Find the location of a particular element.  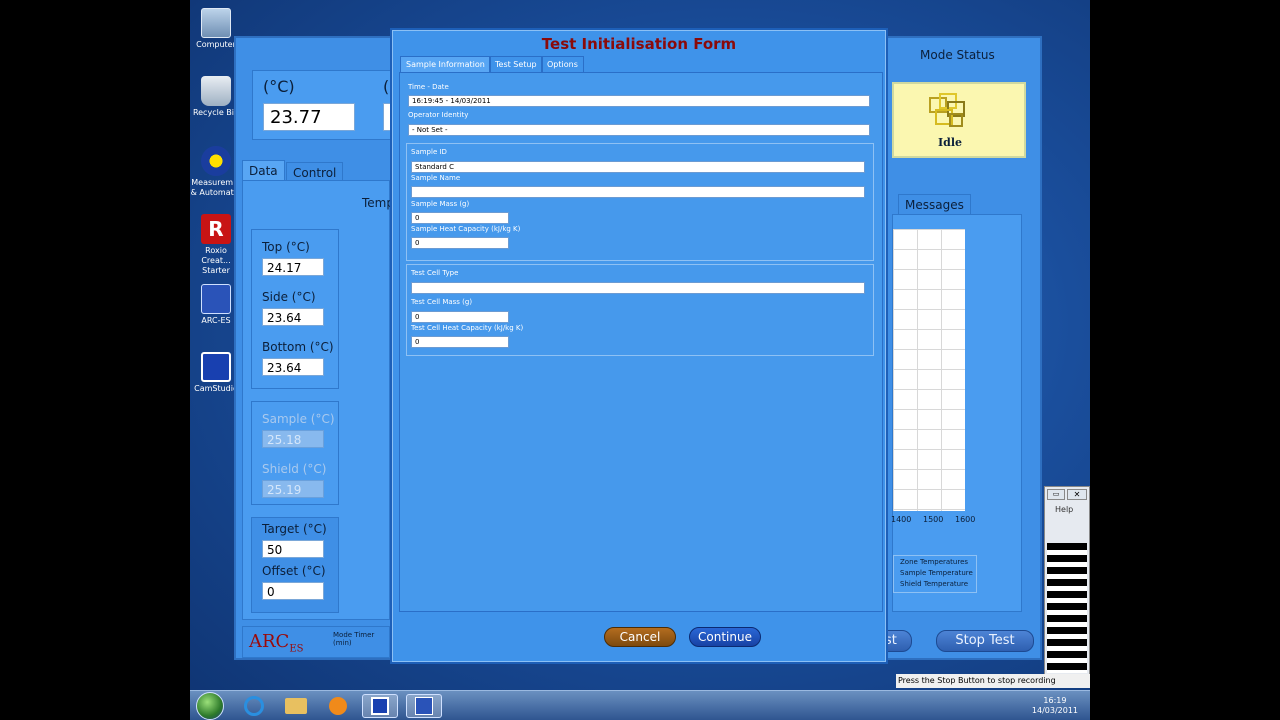

recycle-bin-icon is located at coordinates (216, 91).